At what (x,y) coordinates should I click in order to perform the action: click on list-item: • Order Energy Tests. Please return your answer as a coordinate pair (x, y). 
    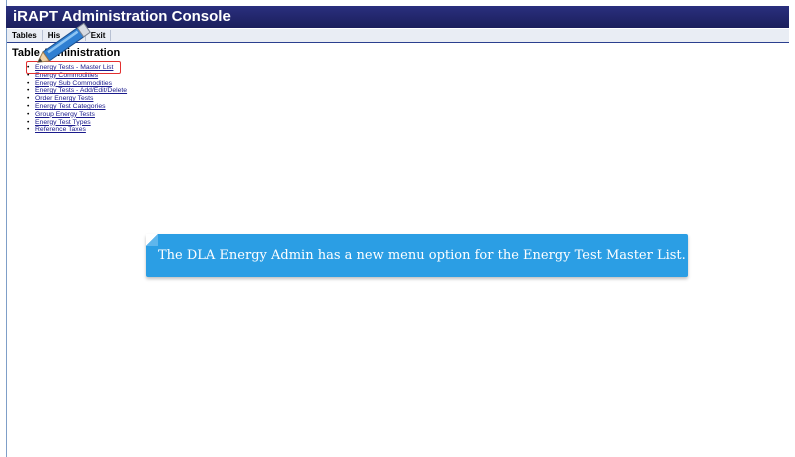
    Looking at the image, I should click on (76, 99).